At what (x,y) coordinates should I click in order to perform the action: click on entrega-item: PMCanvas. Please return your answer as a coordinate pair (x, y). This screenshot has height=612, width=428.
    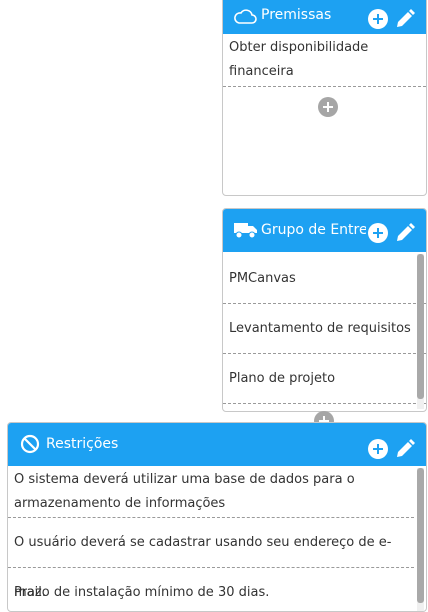
    Looking at the image, I should click on (324, 279).